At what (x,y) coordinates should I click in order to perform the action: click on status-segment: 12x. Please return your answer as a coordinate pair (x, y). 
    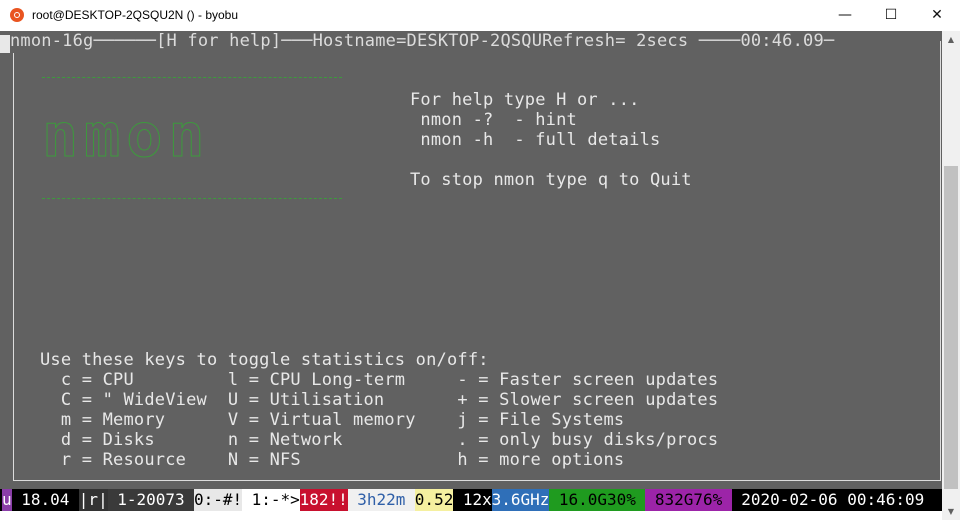
    Looking at the image, I should click on (472, 500).